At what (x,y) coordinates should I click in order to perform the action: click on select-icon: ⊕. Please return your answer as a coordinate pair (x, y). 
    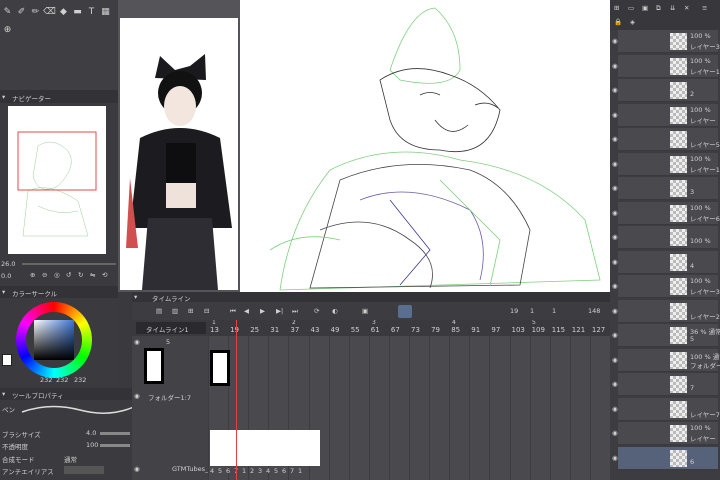
    Looking at the image, I should click on (7, 29).